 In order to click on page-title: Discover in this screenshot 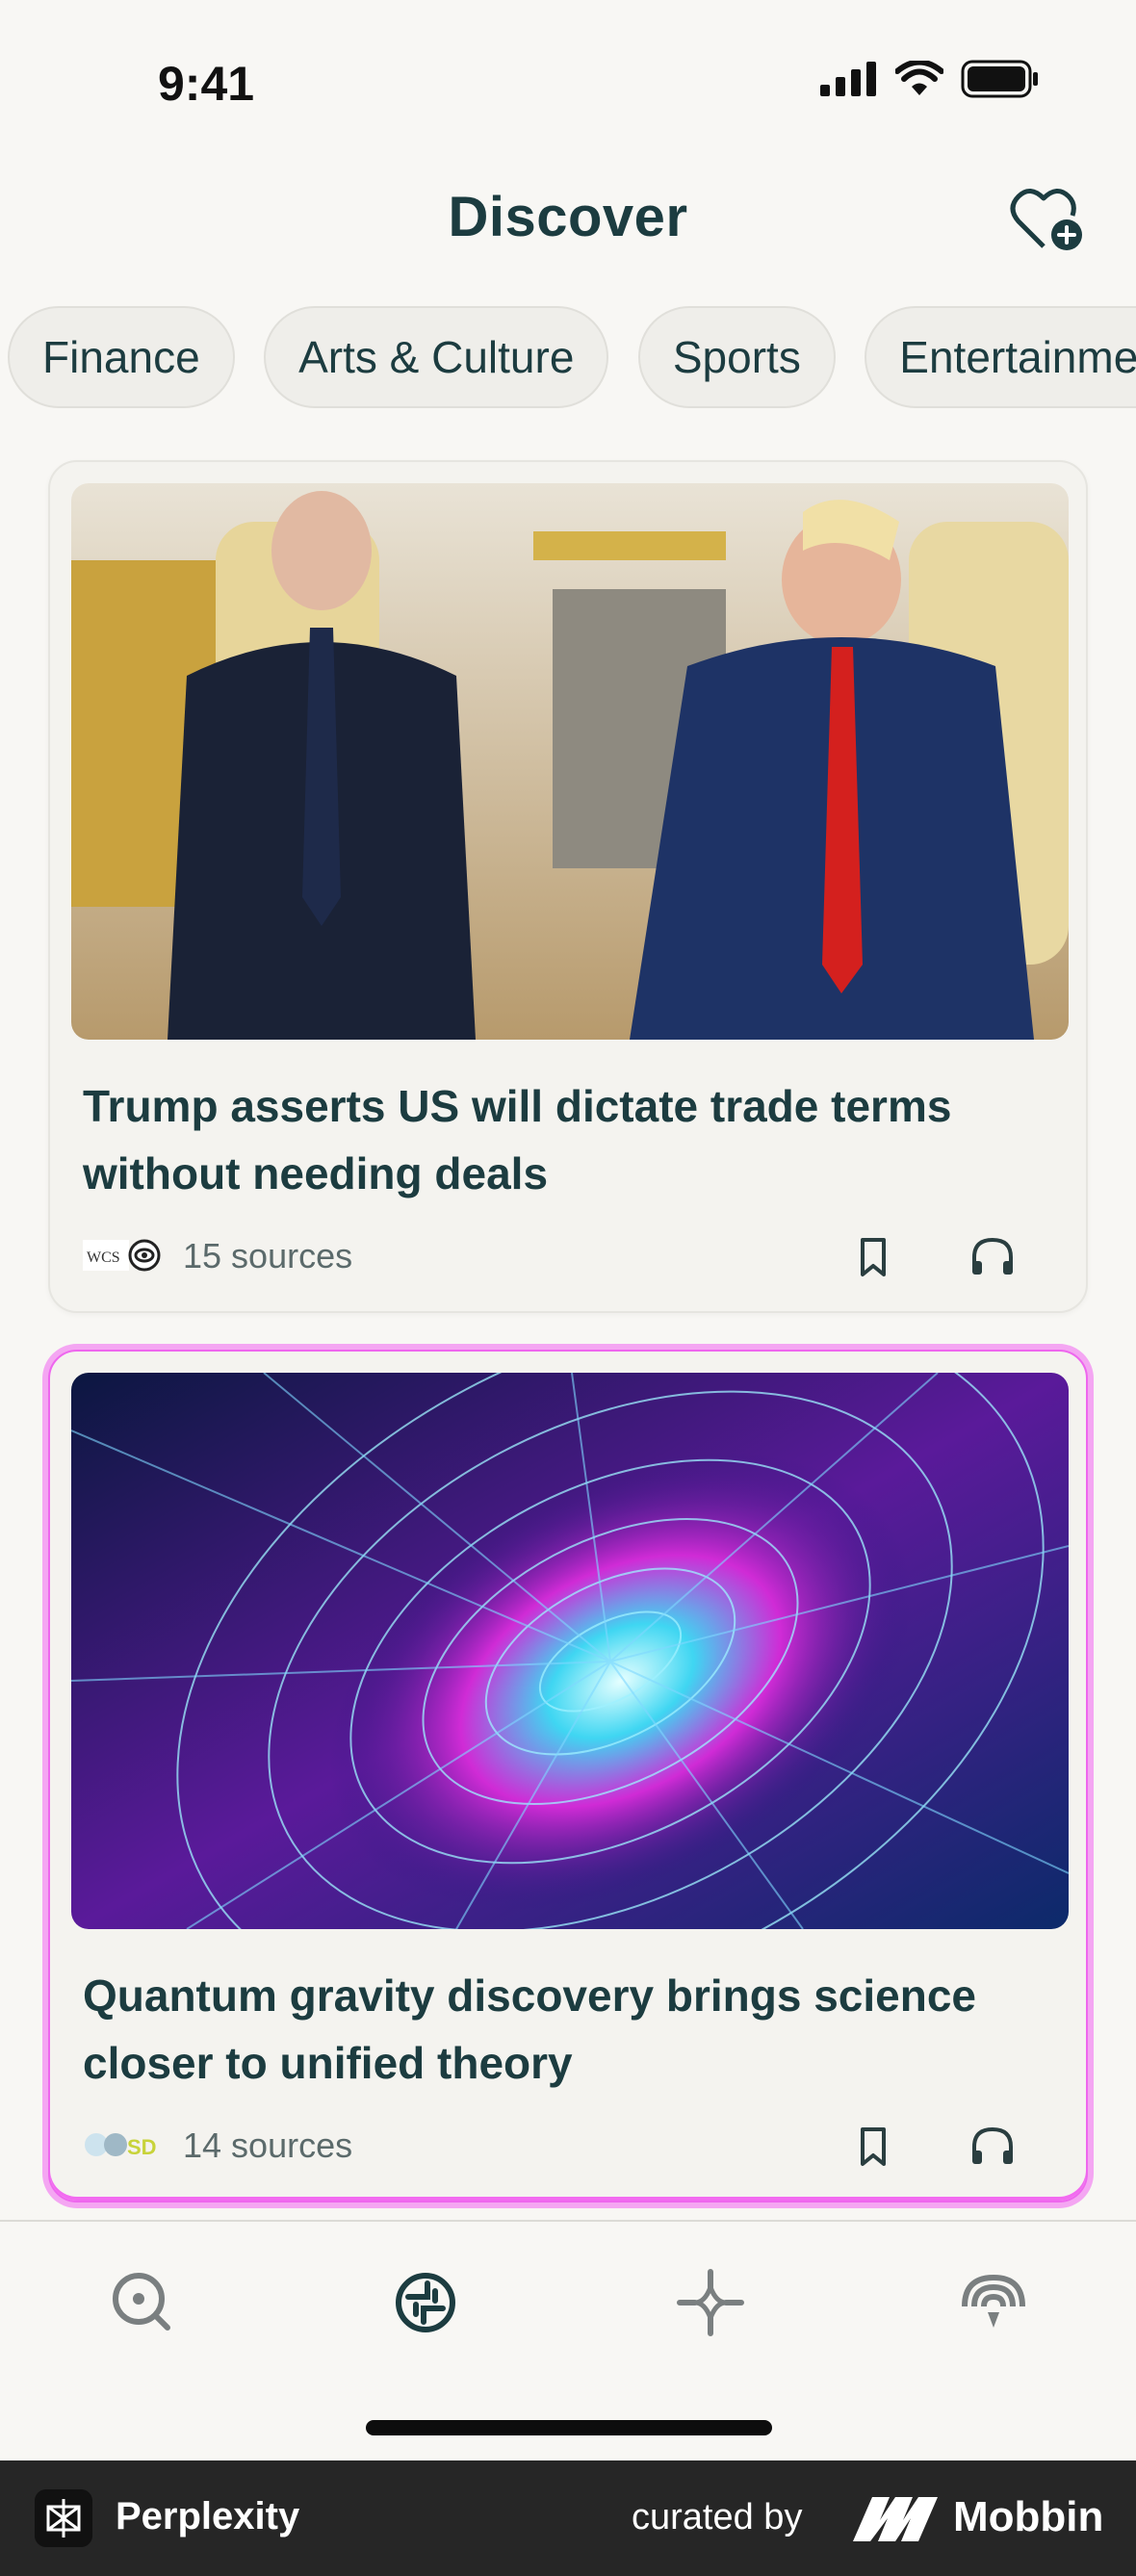, I will do `click(568, 217)`.